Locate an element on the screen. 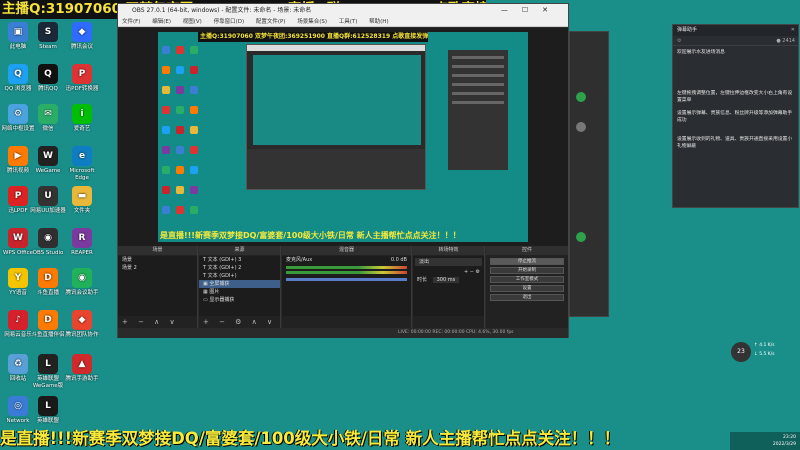 The height and width of the screenshot is (450, 800). desktop-icon: S Steam is located at coordinates (48, 36).